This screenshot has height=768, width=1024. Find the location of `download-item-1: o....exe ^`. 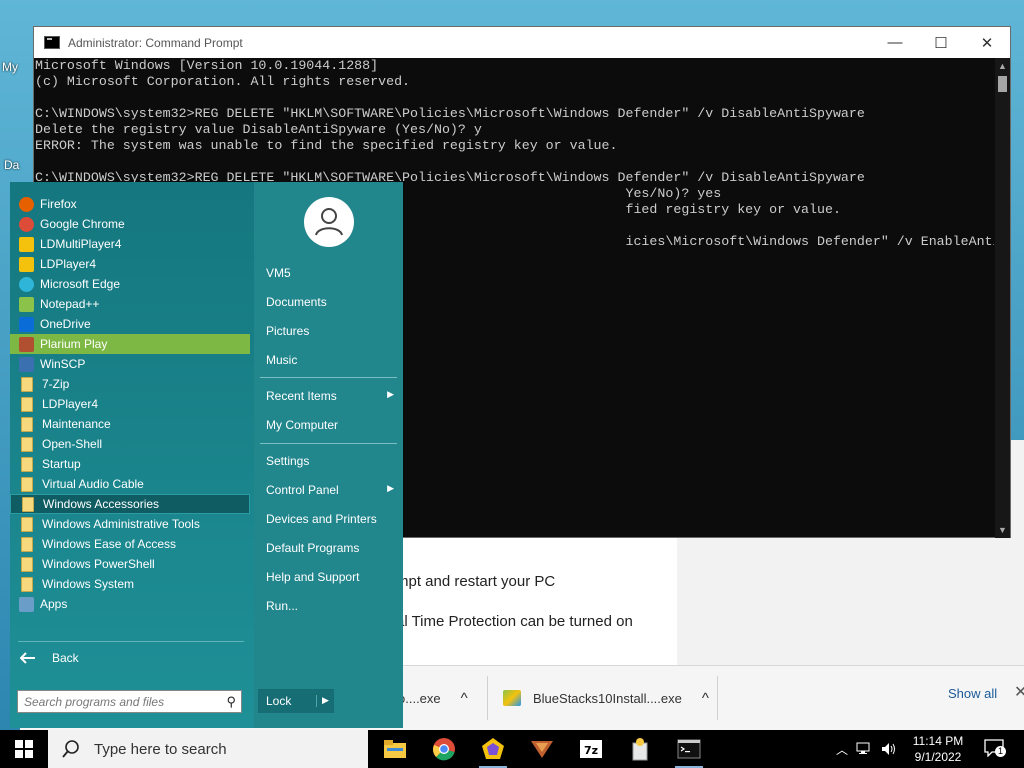

download-item-1: o....exe ^ is located at coordinates (433, 698).